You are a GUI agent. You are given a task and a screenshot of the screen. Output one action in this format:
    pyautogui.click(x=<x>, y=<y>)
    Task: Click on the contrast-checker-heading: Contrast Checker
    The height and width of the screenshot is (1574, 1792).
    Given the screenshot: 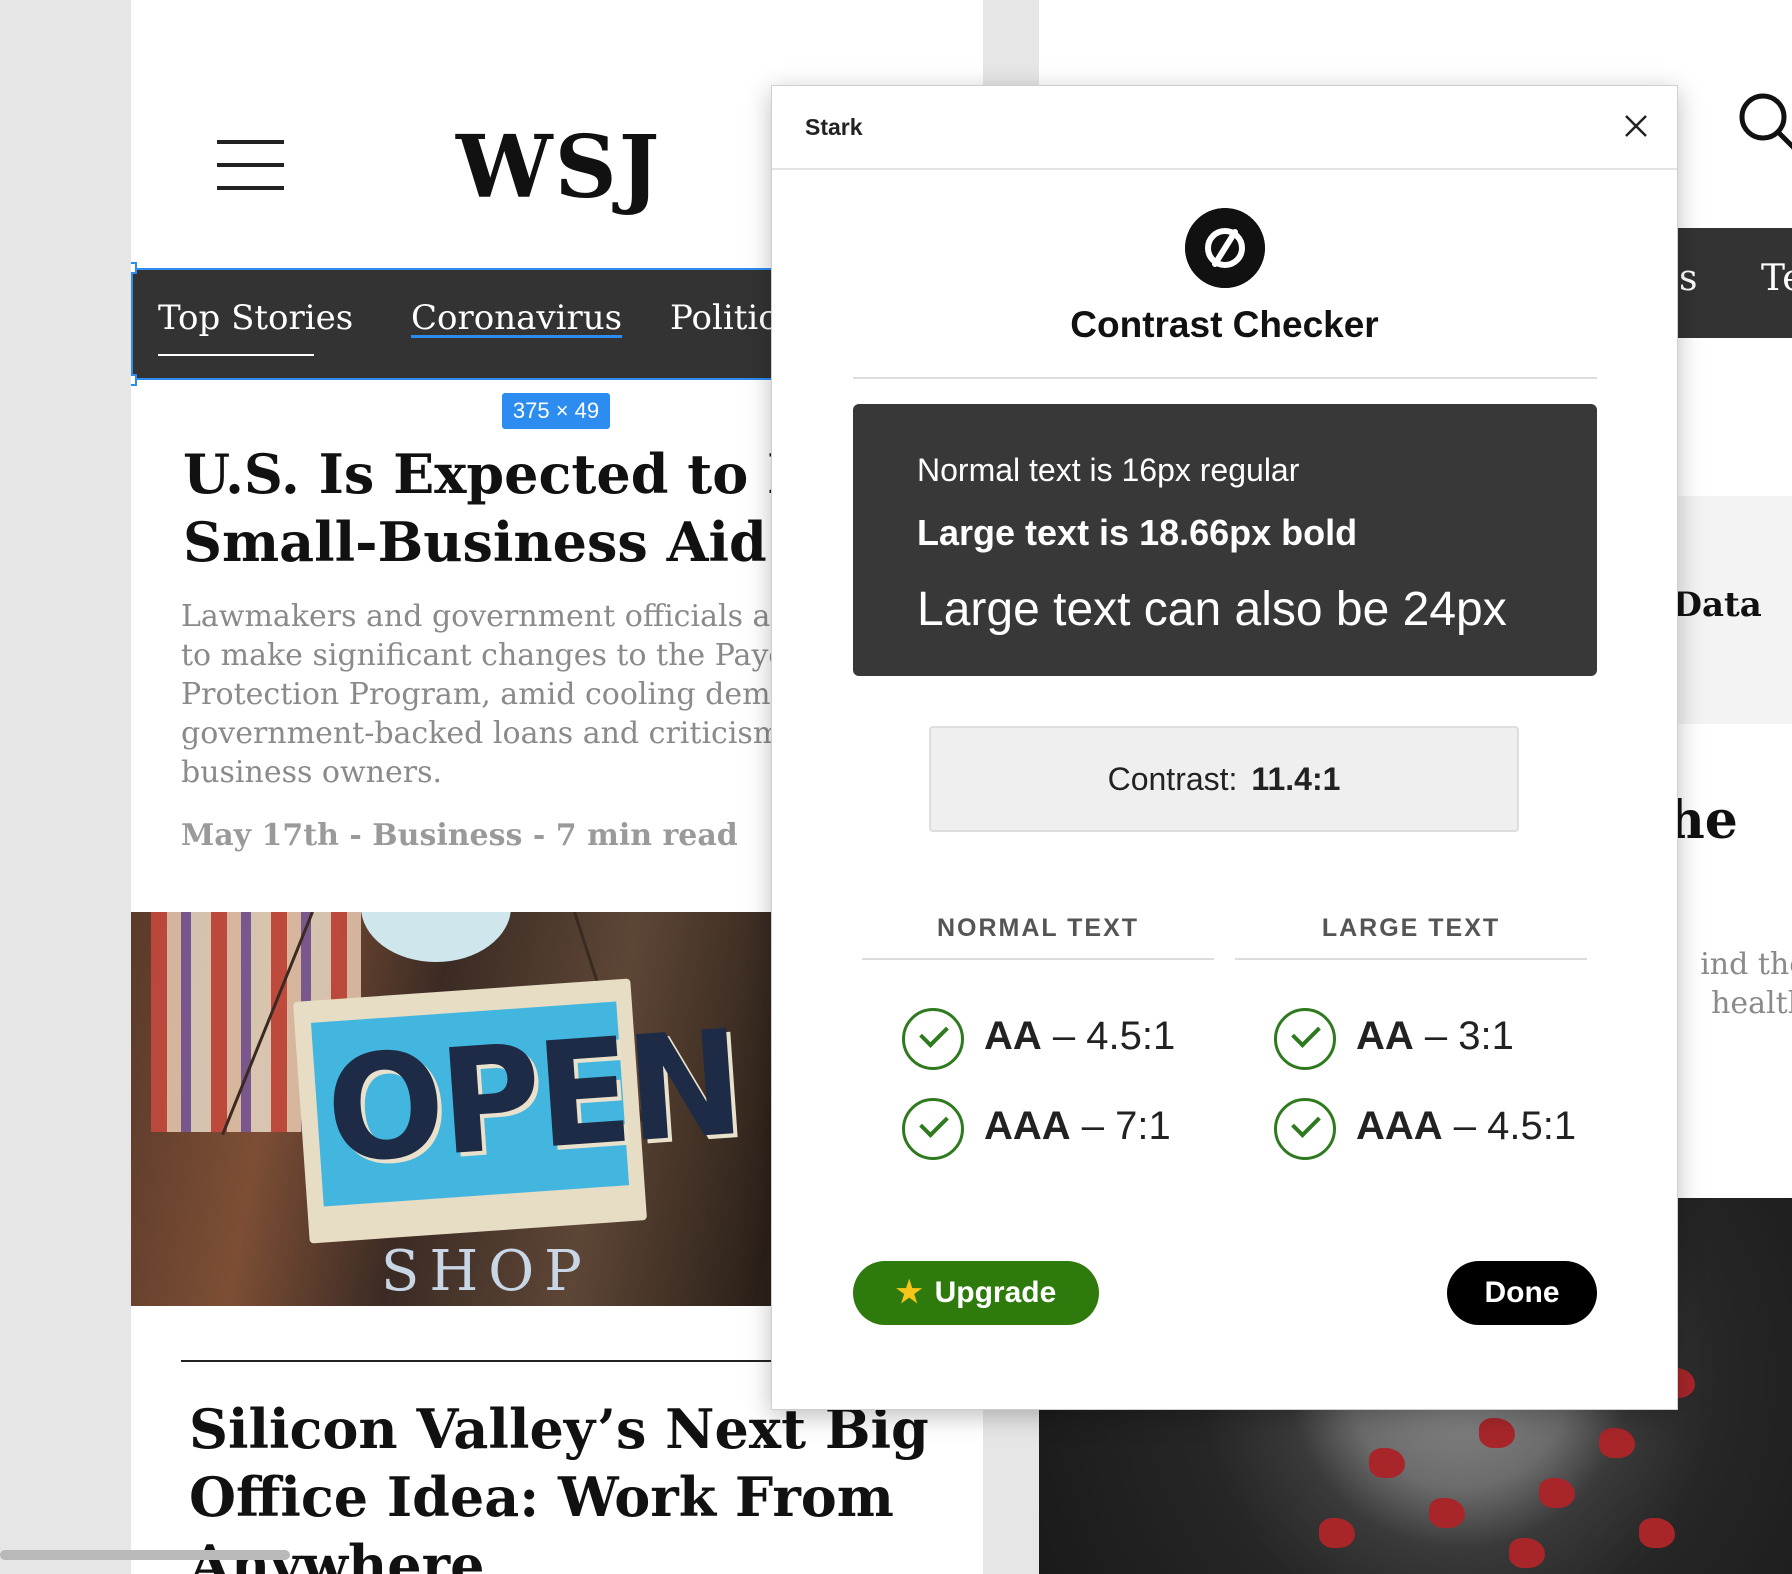 What is the action you would take?
    pyautogui.click(x=1224, y=324)
    